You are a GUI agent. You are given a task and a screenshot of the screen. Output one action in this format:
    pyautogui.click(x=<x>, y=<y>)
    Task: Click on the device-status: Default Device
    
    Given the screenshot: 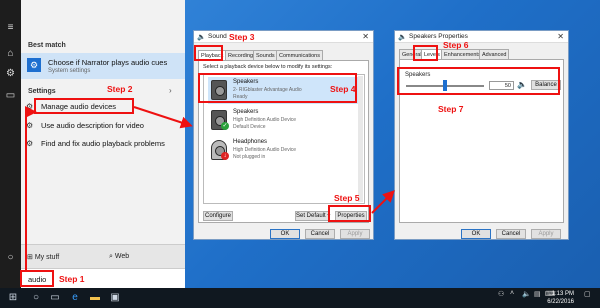 What is the action you would take?
    pyautogui.click(x=249, y=127)
    